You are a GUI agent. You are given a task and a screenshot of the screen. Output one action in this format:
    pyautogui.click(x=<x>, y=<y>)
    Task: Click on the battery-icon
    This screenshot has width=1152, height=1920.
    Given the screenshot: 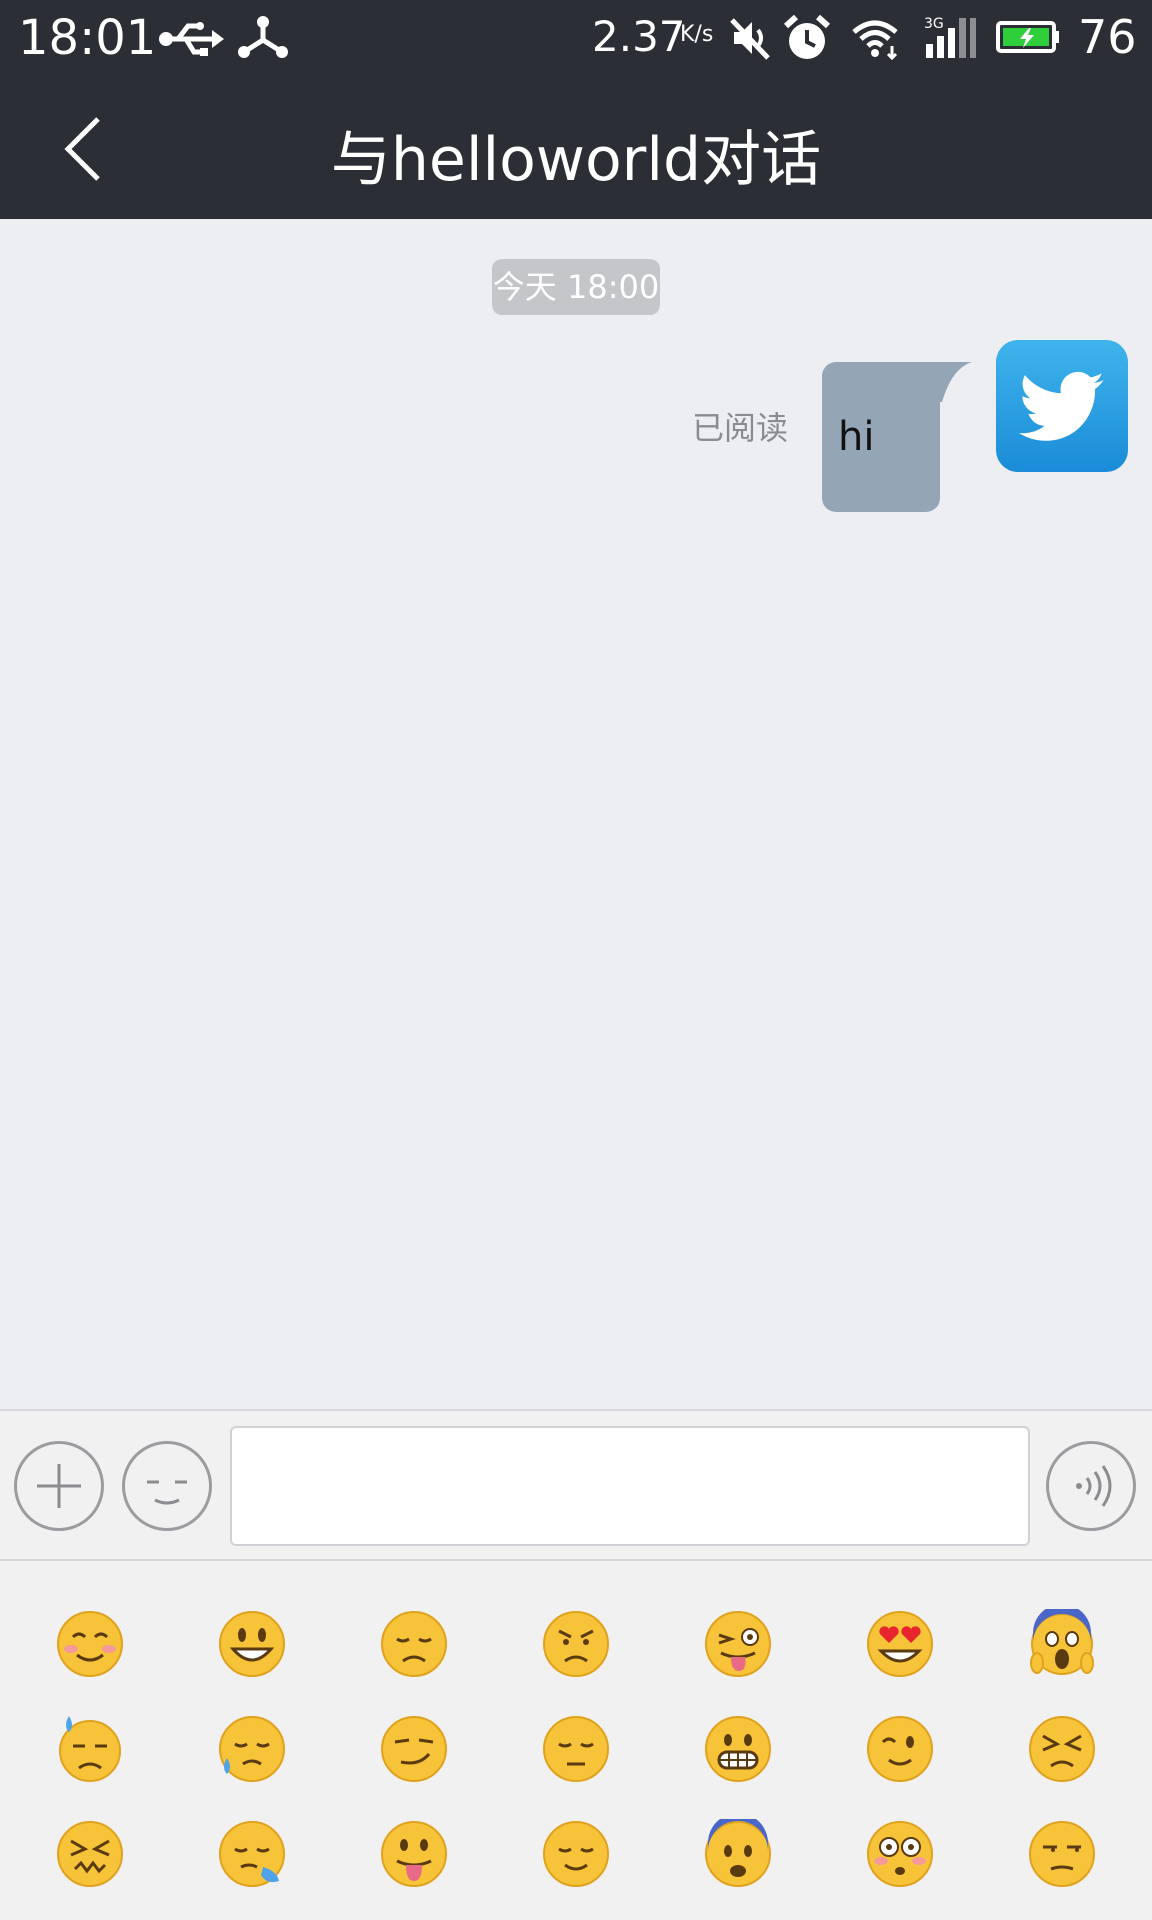 What is the action you would take?
    pyautogui.click(x=1028, y=39)
    